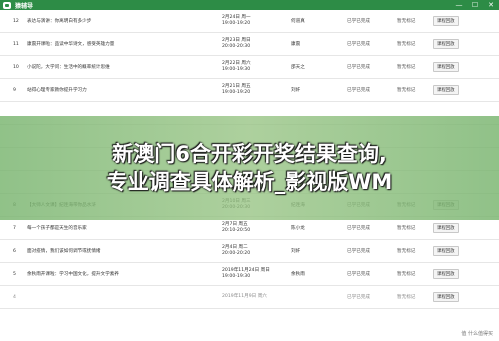 The height and width of the screenshot is (341, 499). Describe the element at coordinates (14, 90) in the screenshot. I see `row-number: 9` at that location.